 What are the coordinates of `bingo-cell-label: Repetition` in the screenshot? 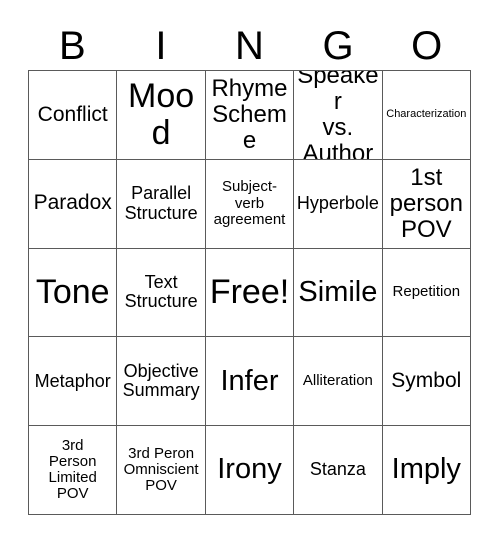 It's located at (426, 292).